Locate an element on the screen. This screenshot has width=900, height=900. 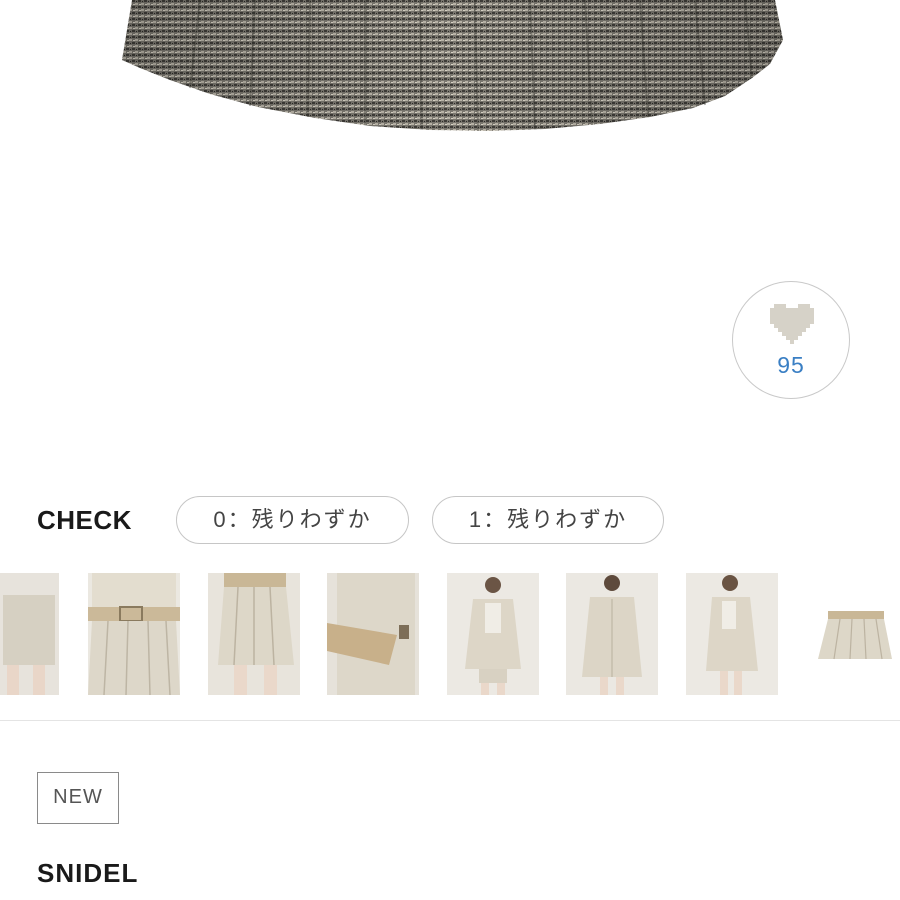
size-option-1: 1：残りわずか is located at coordinates (548, 520).